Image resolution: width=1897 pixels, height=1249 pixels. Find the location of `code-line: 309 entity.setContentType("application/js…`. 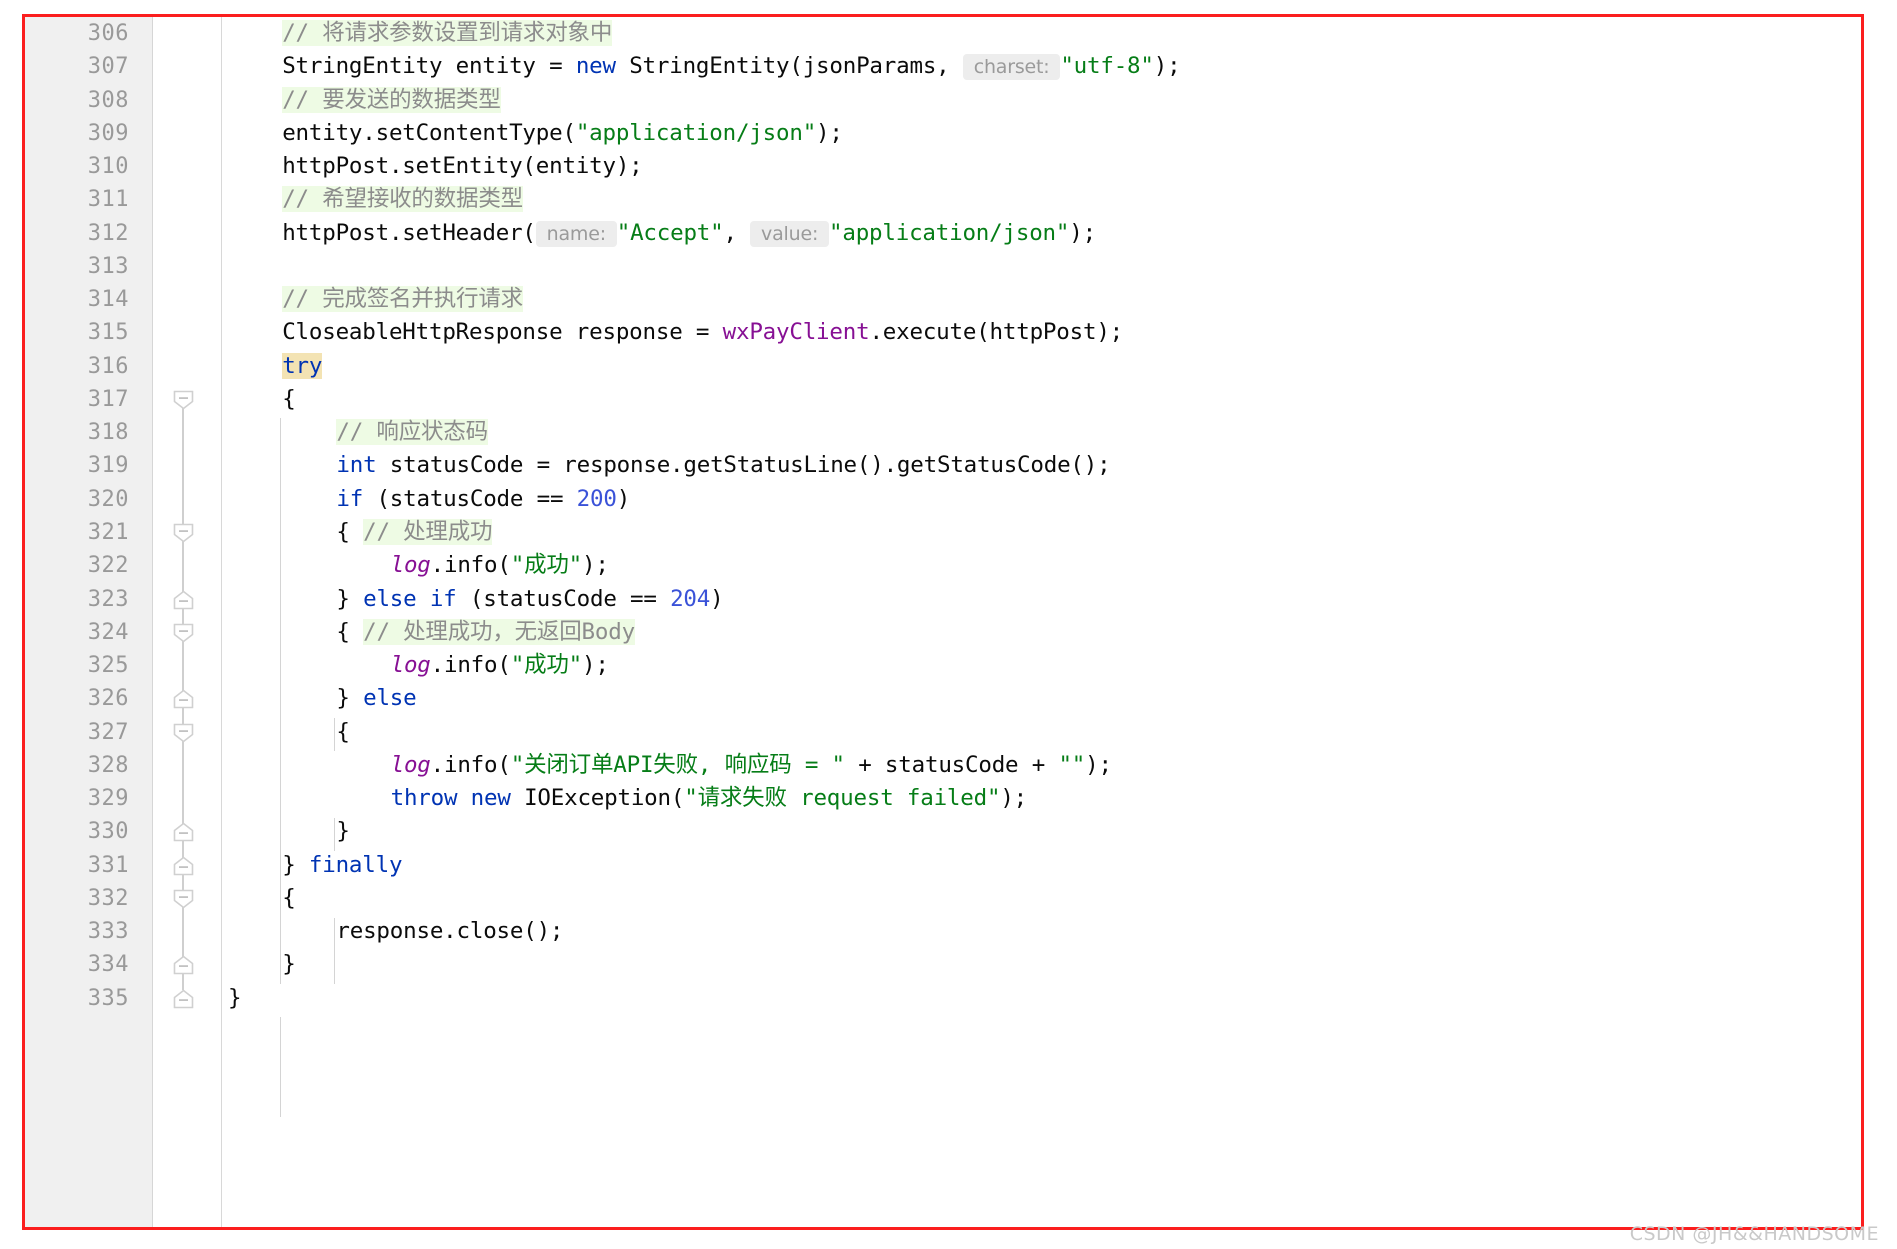

code-line: 309 entity.setContentType("application/js… is located at coordinates (943, 133).